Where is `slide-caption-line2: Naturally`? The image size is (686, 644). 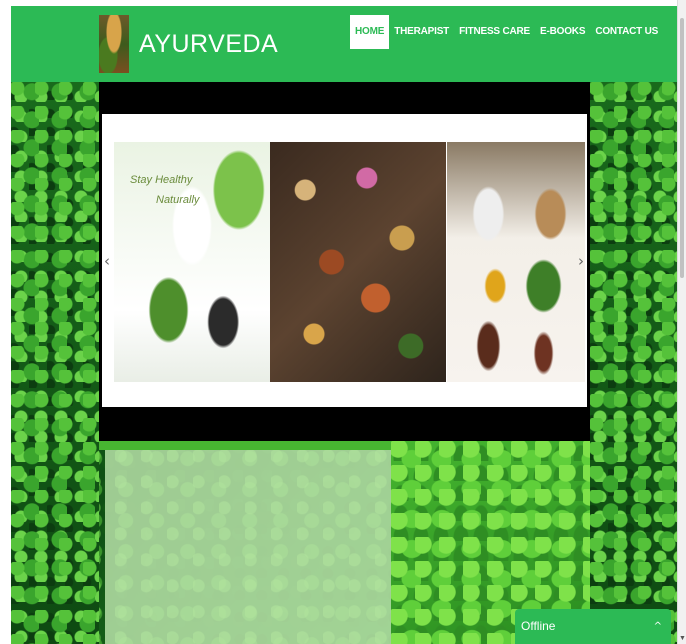 slide-caption-line2: Naturally is located at coordinates (178, 200).